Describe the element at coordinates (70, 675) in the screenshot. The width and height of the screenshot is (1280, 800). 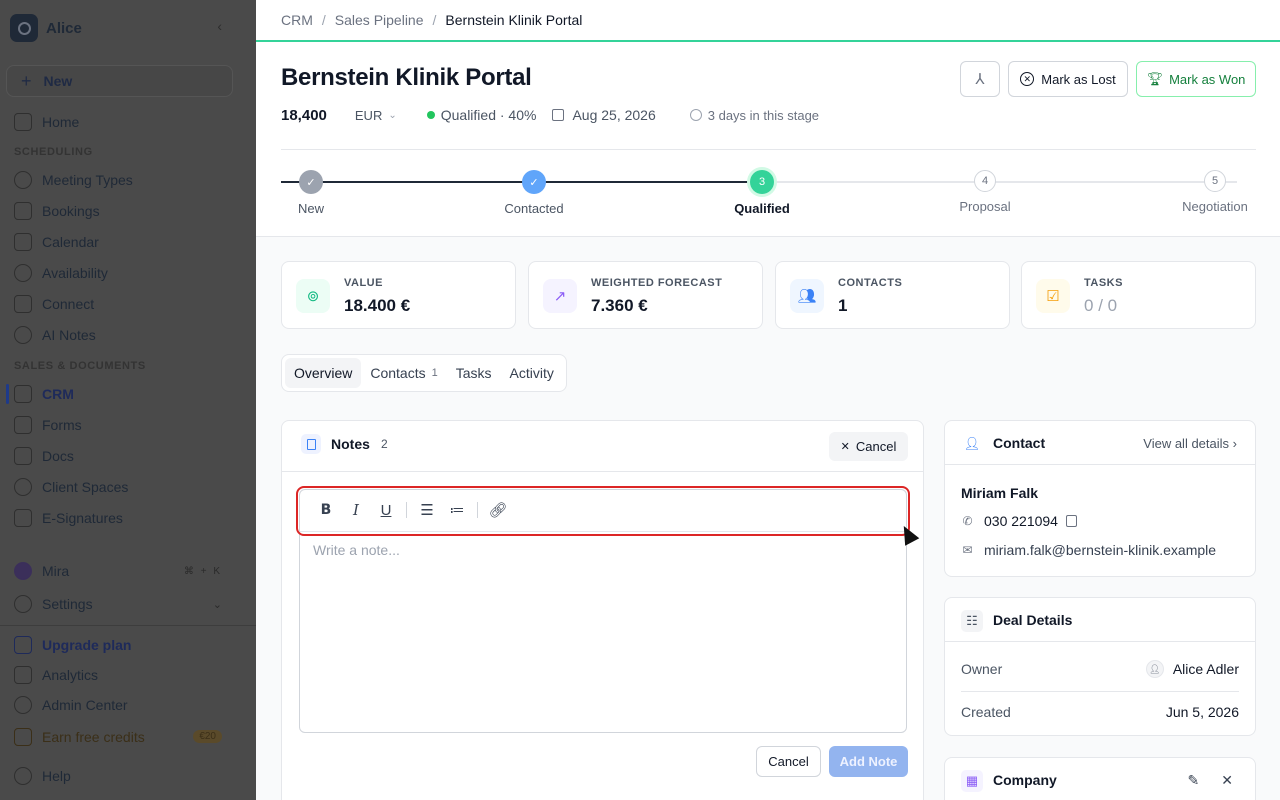
I see `sidebar-item-label: Analytics` at that location.